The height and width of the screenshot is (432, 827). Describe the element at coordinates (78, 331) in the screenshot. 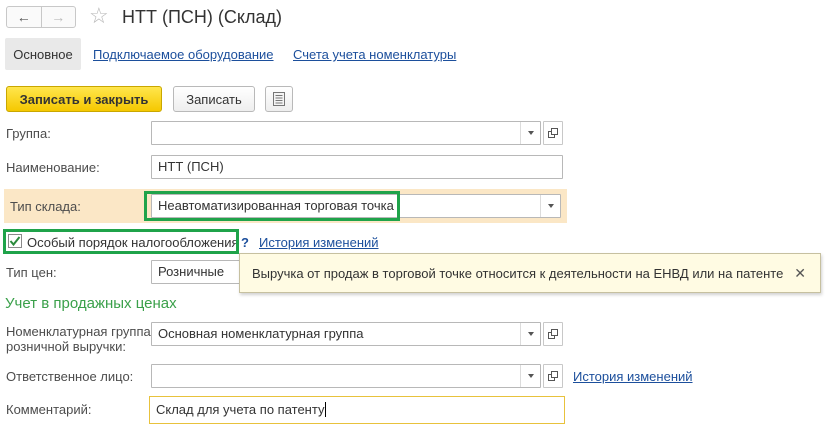

I see `nomenclature-group-label-line1: Номенклатурная группа` at that location.